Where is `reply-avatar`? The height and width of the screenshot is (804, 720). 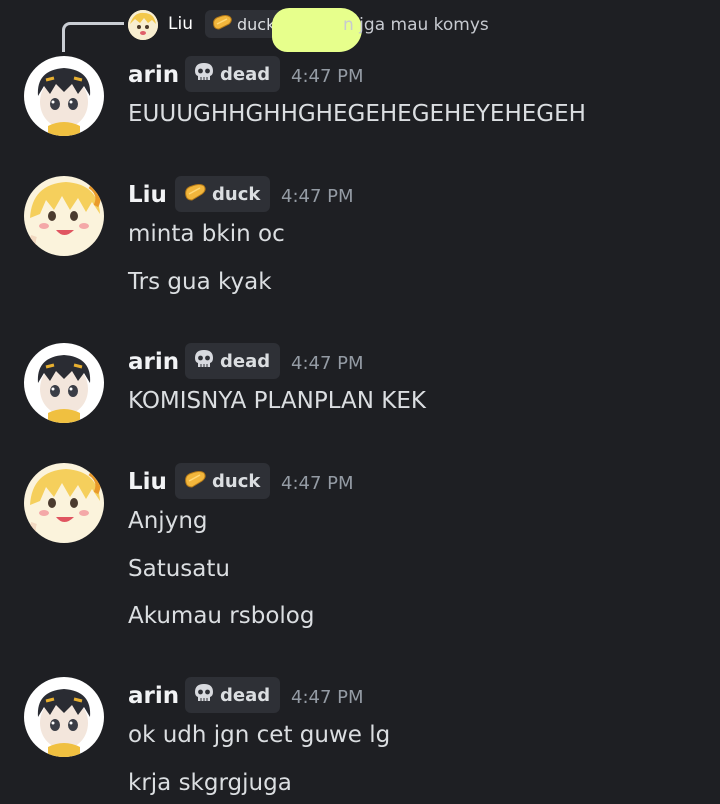 reply-avatar is located at coordinates (143, 25).